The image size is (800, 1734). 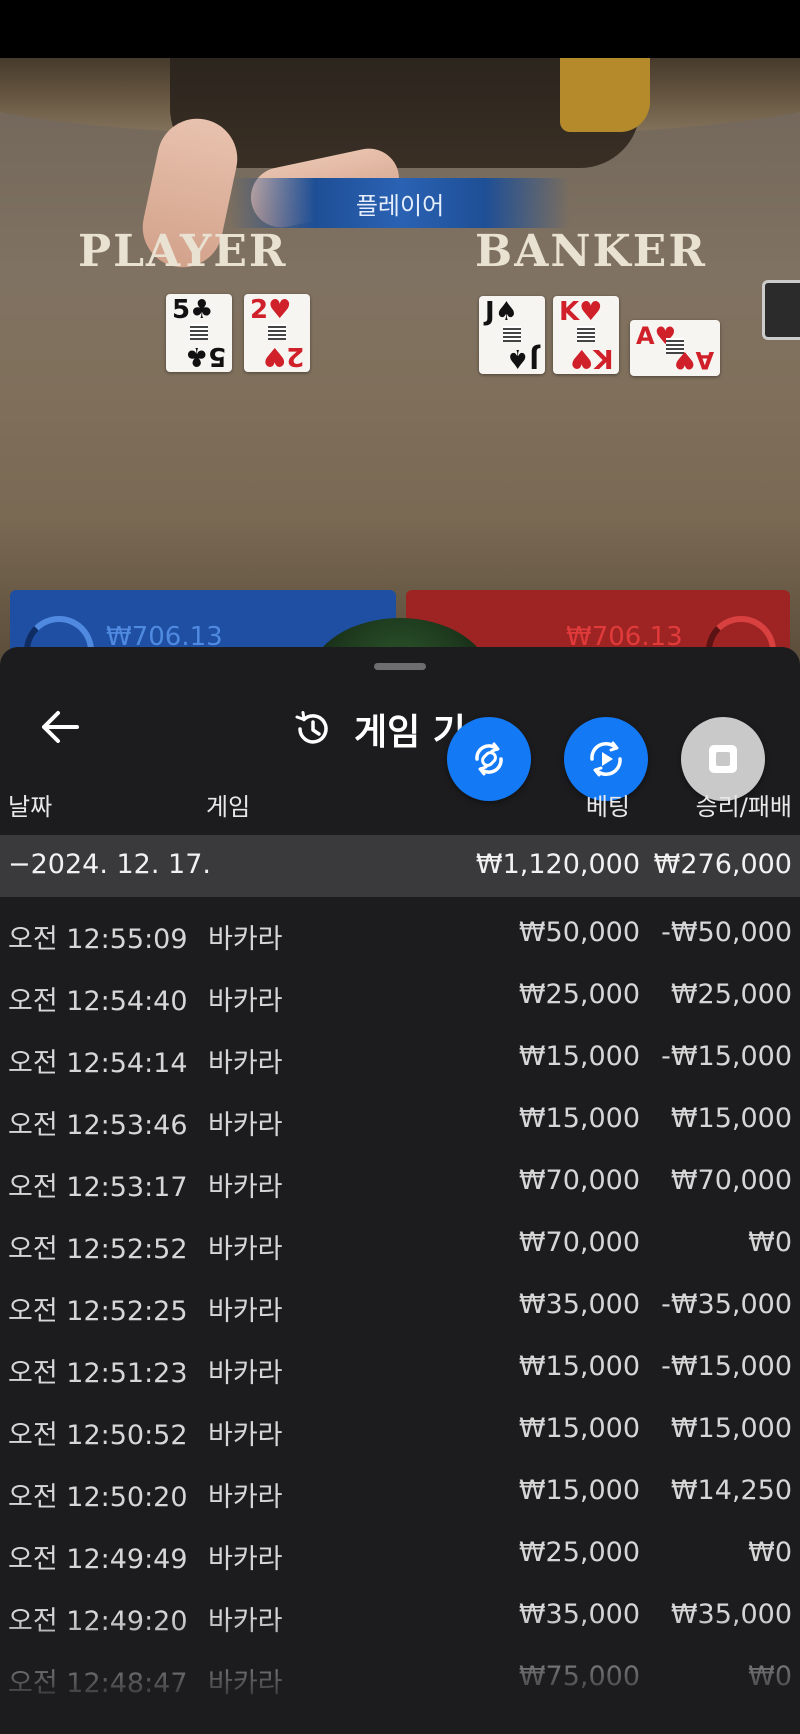 I want to click on row-time: 오전 12:51:23, so click(x=98, y=1373).